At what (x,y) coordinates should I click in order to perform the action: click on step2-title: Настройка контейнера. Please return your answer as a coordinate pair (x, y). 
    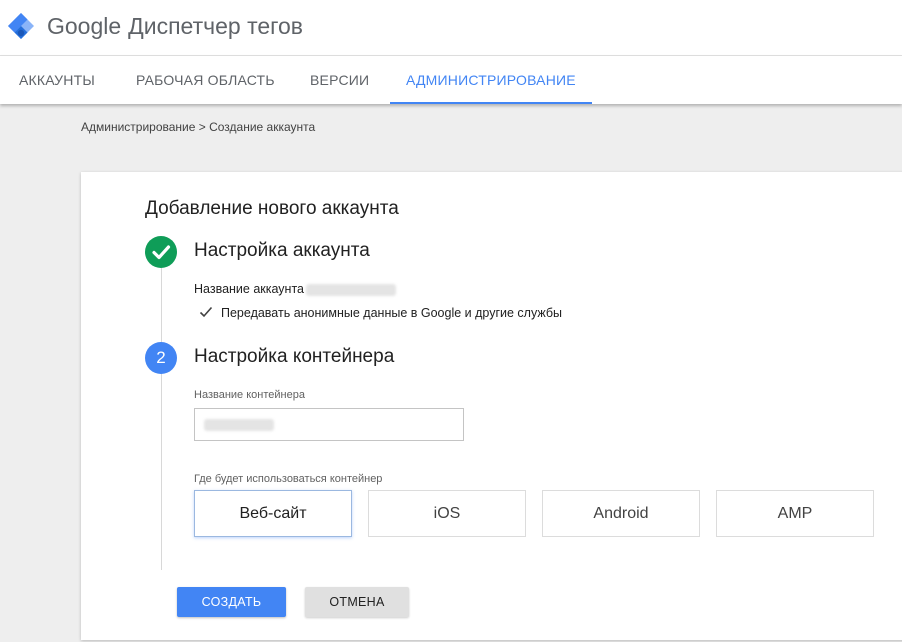
    Looking at the image, I should click on (294, 356).